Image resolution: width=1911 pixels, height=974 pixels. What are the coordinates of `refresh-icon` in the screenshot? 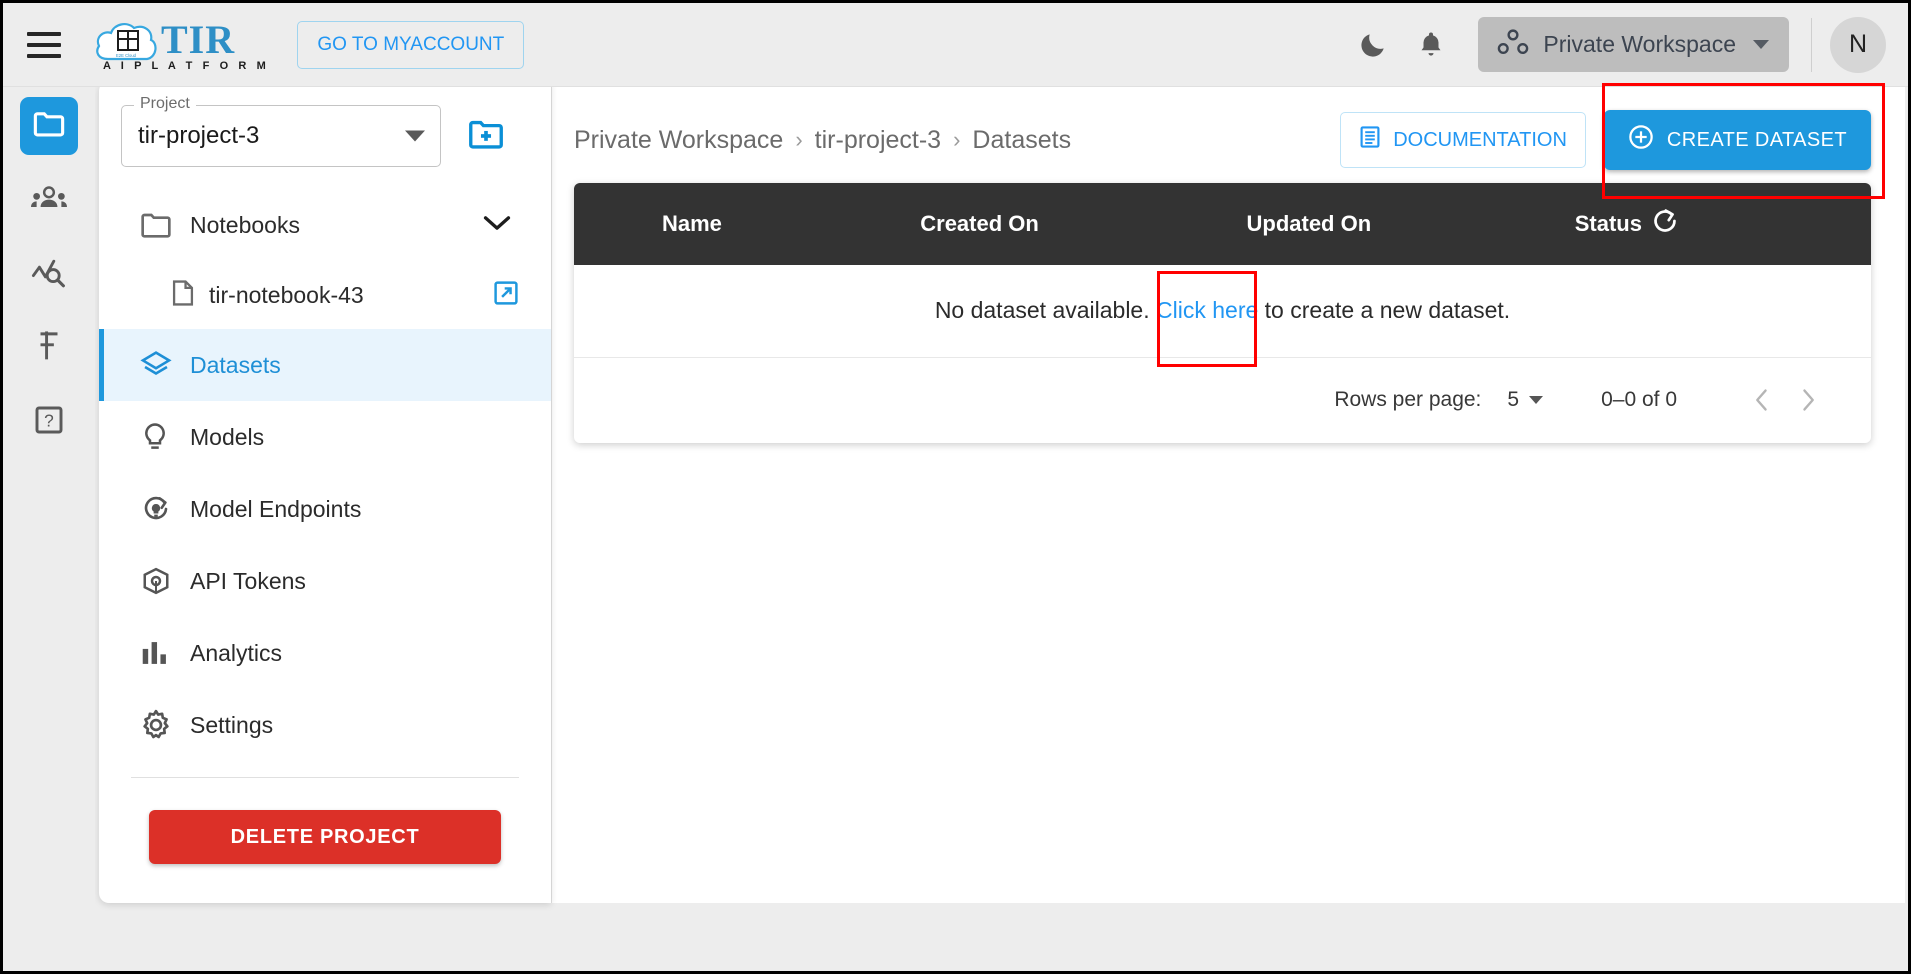 It's located at (1665, 224).